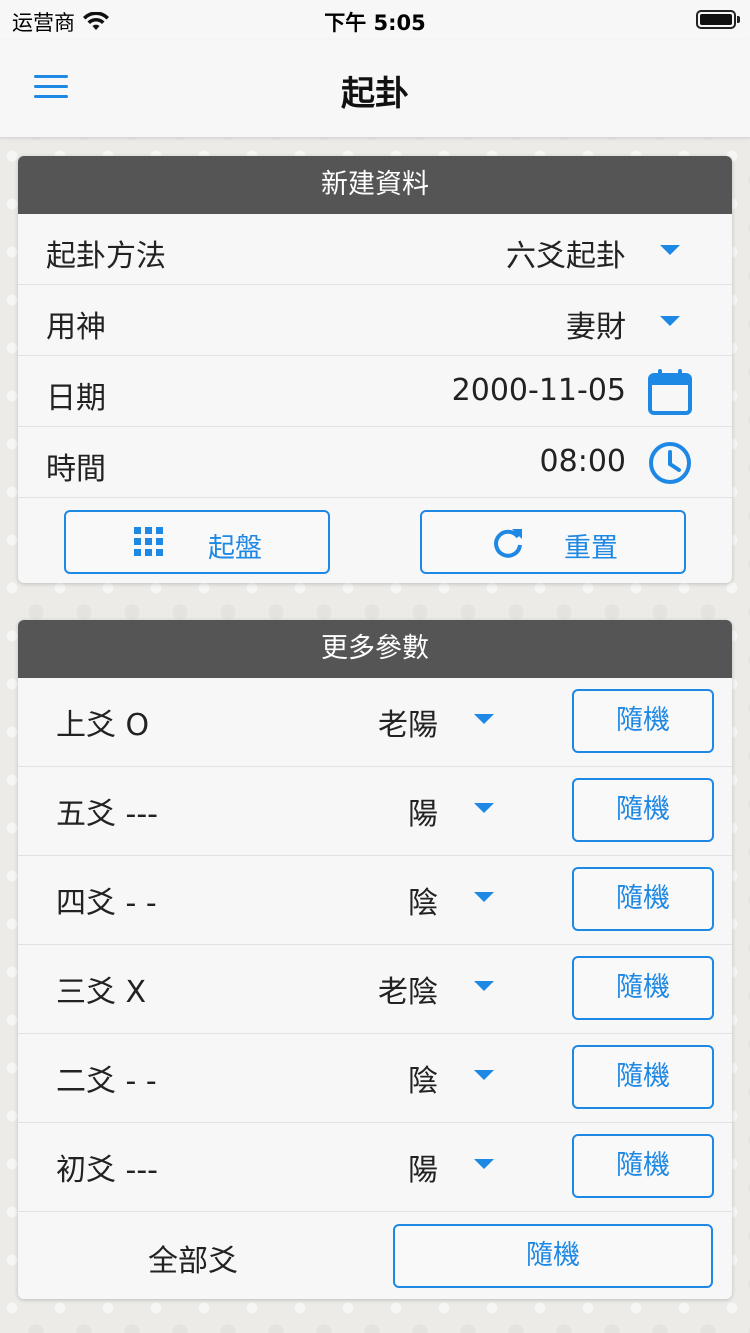 The height and width of the screenshot is (1333, 750). Describe the element at coordinates (408, 989) in the screenshot. I see `yao-value-select: 老陰` at that location.